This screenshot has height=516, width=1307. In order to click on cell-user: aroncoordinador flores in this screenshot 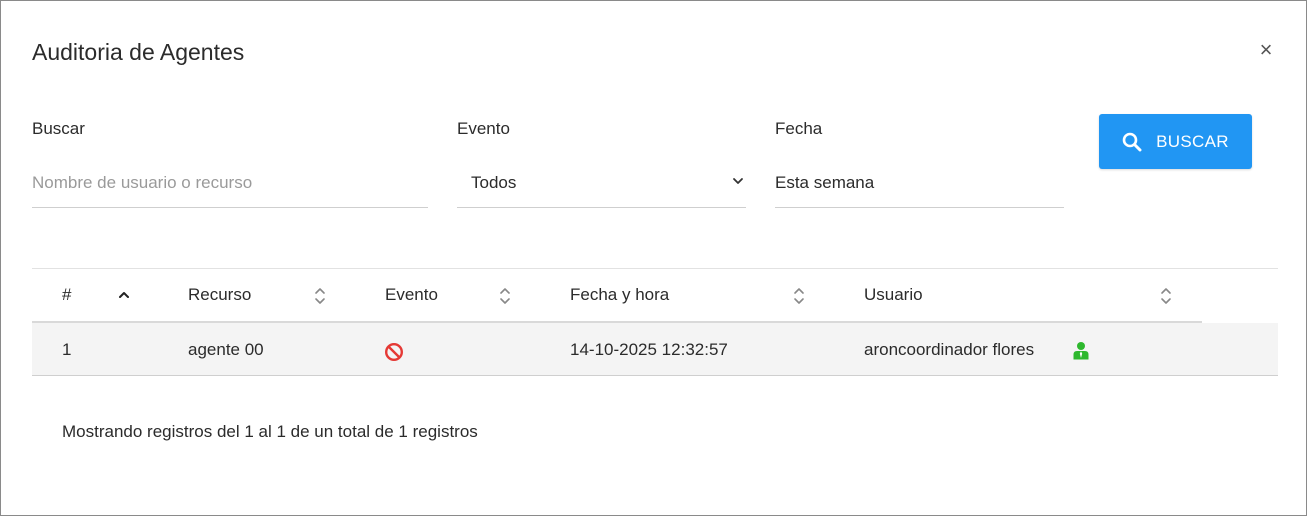, I will do `click(949, 349)`.